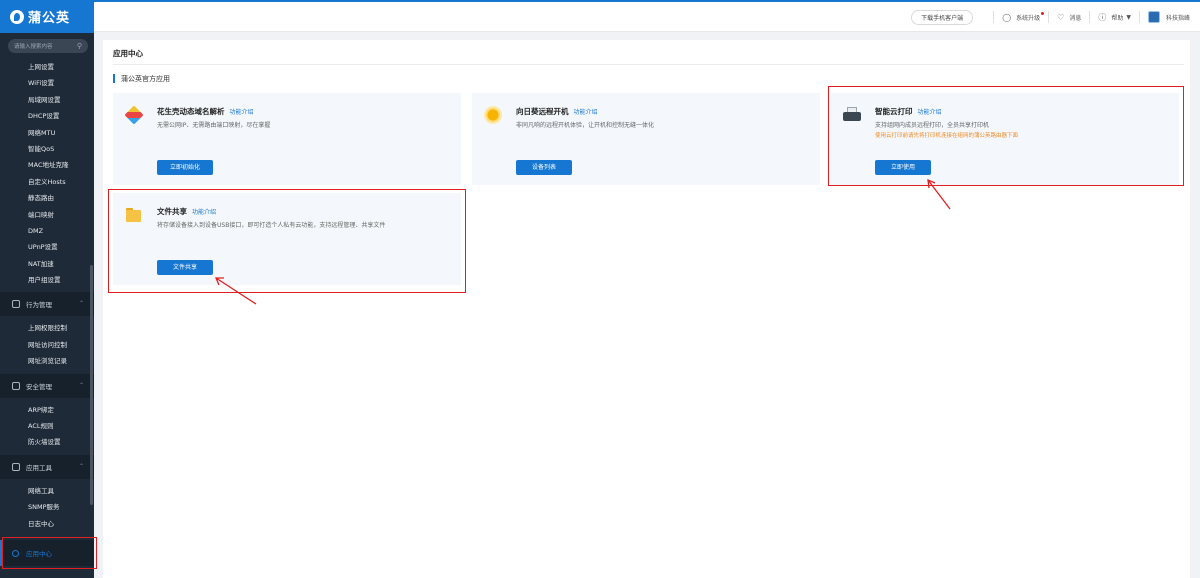  Describe the element at coordinates (583, 241) in the screenshot. I see `annotation-arrows` at that location.